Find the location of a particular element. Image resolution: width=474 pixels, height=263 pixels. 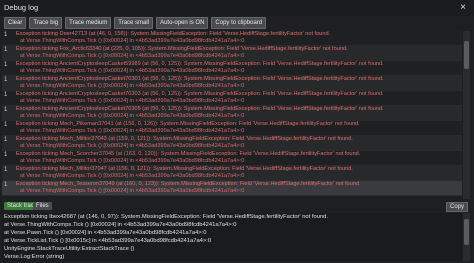

trace-small-button: Trace small is located at coordinates (134, 23).